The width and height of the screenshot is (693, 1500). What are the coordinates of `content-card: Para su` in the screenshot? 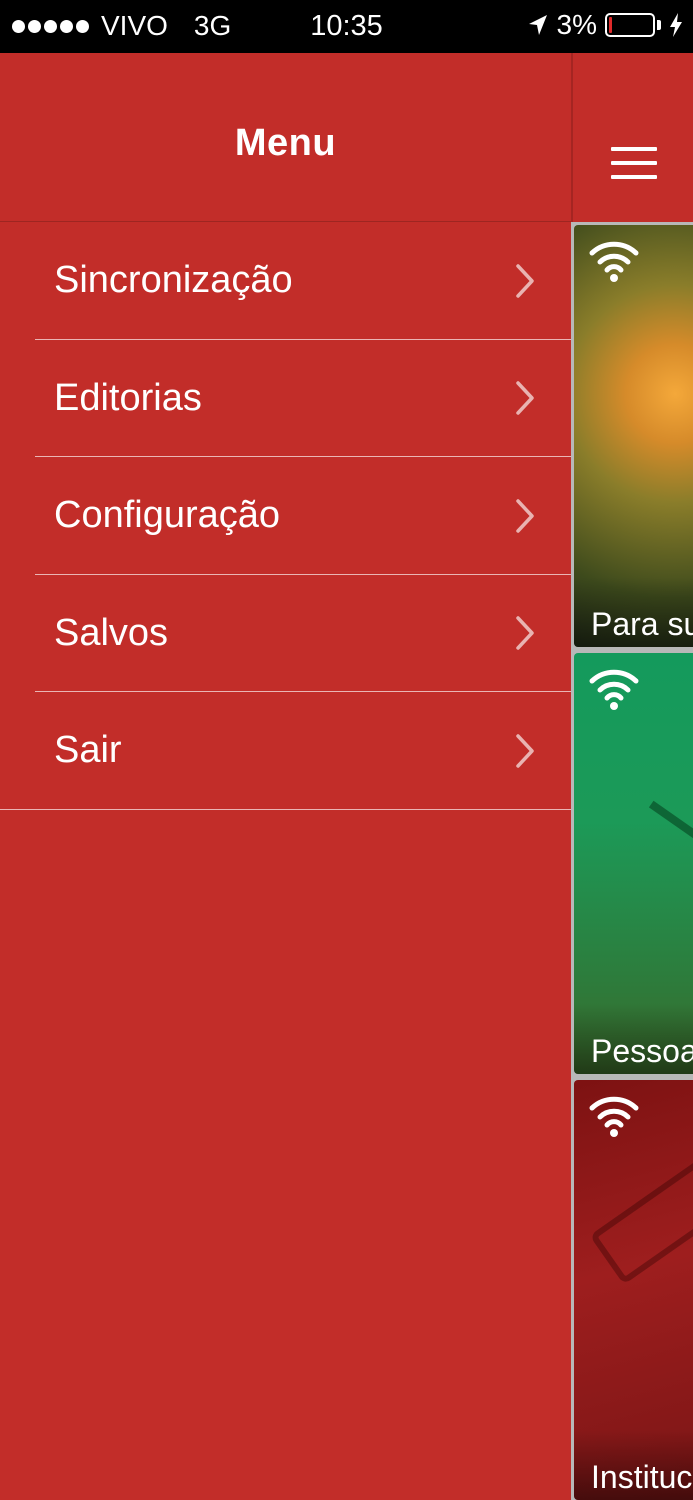 It's located at (633, 436).